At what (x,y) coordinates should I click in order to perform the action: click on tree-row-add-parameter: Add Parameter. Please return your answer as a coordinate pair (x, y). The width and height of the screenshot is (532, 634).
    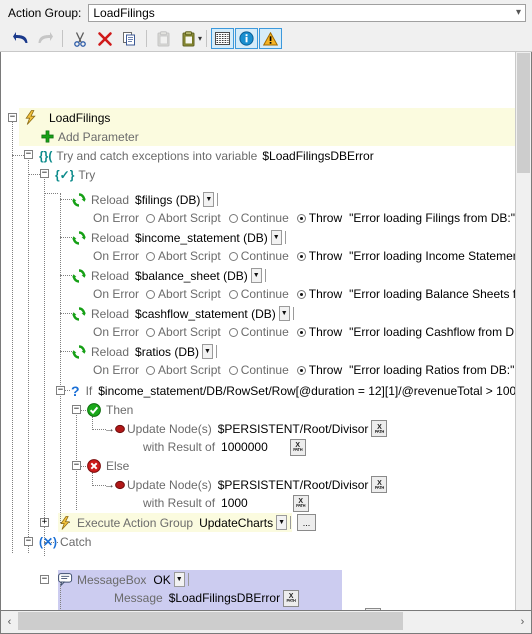
    Looking at the image, I should click on (90, 136).